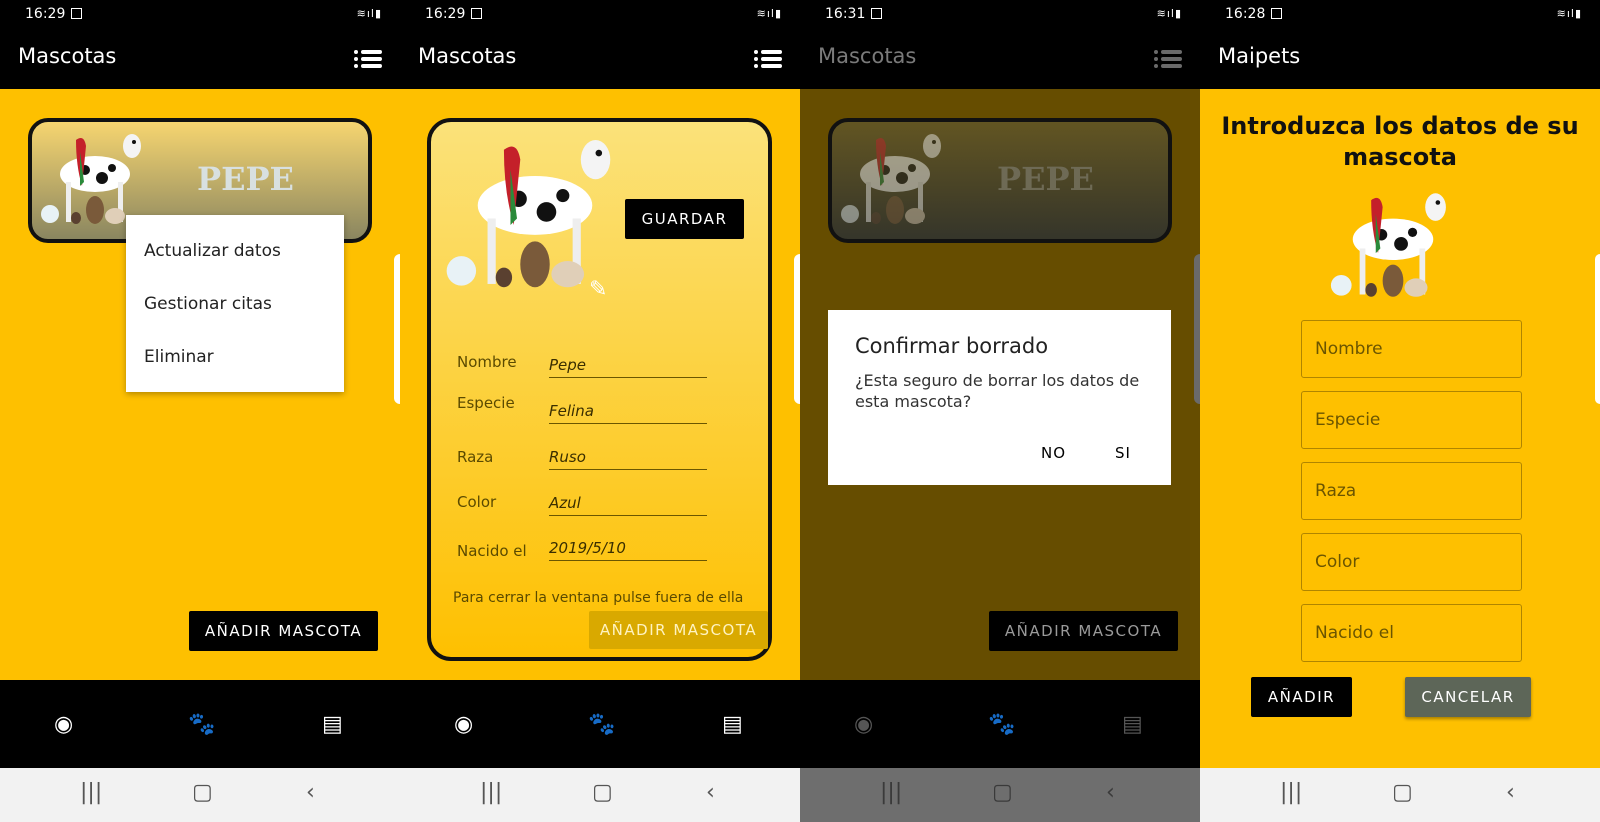 This screenshot has width=1600, height=822. I want to click on label-raza: Raza, so click(475, 457).